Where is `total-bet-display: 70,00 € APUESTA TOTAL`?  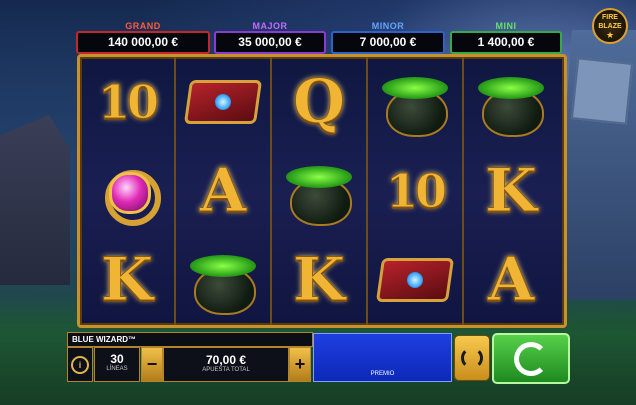
total-bet-display: 70,00 € APUESTA TOTAL is located at coordinates (226, 364).